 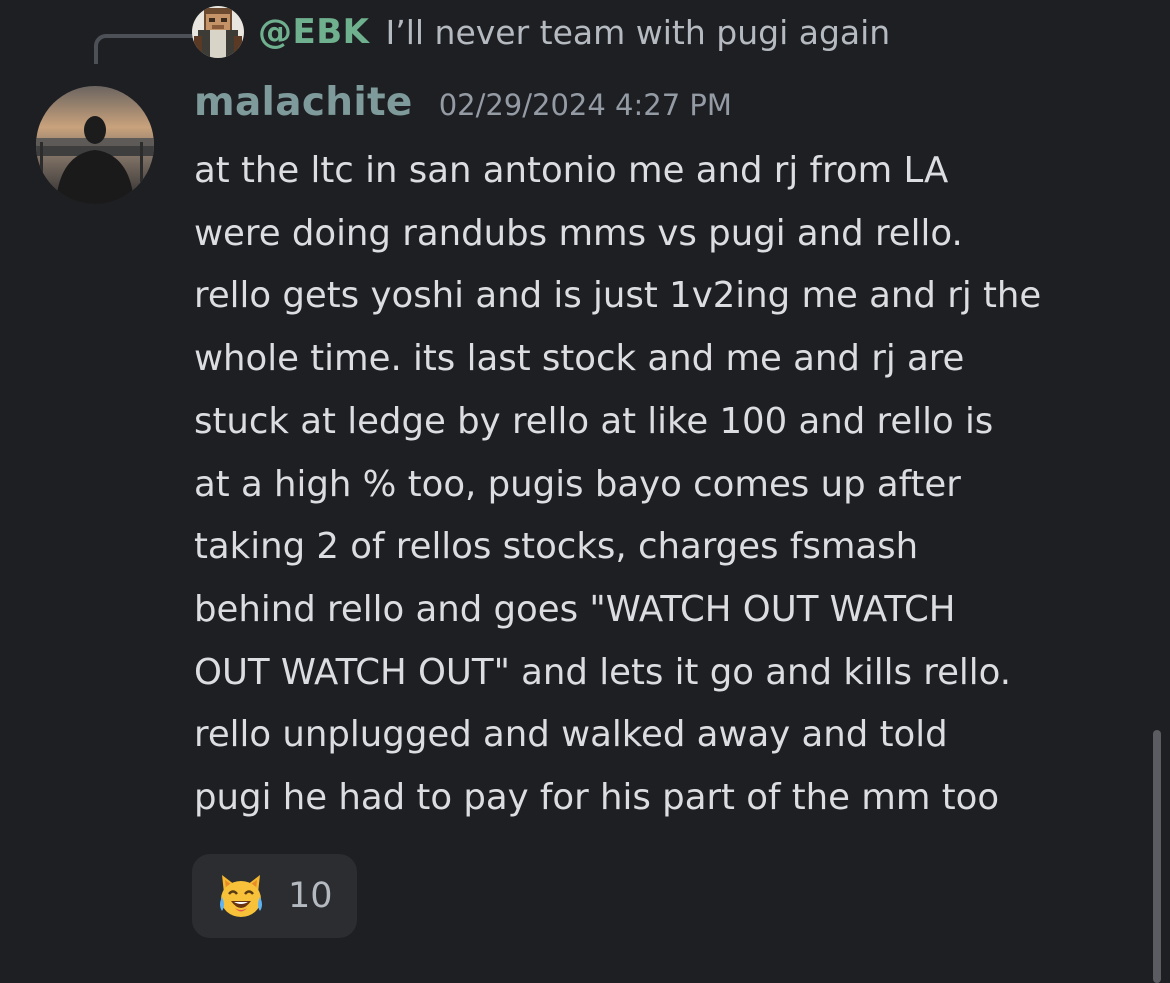 What do you see at coordinates (571, 735) in the screenshot?
I see `message-line: rello unplugged and walked away and told` at bounding box center [571, 735].